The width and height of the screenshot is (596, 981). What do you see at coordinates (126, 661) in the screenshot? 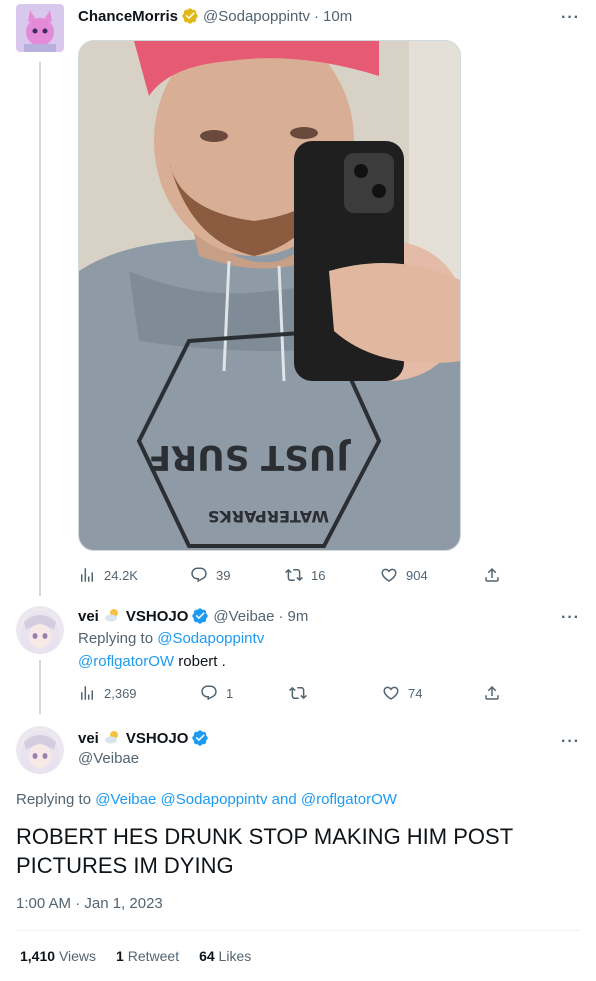
I see `mention-link: @roflgatorOW` at bounding box center [126, 661].